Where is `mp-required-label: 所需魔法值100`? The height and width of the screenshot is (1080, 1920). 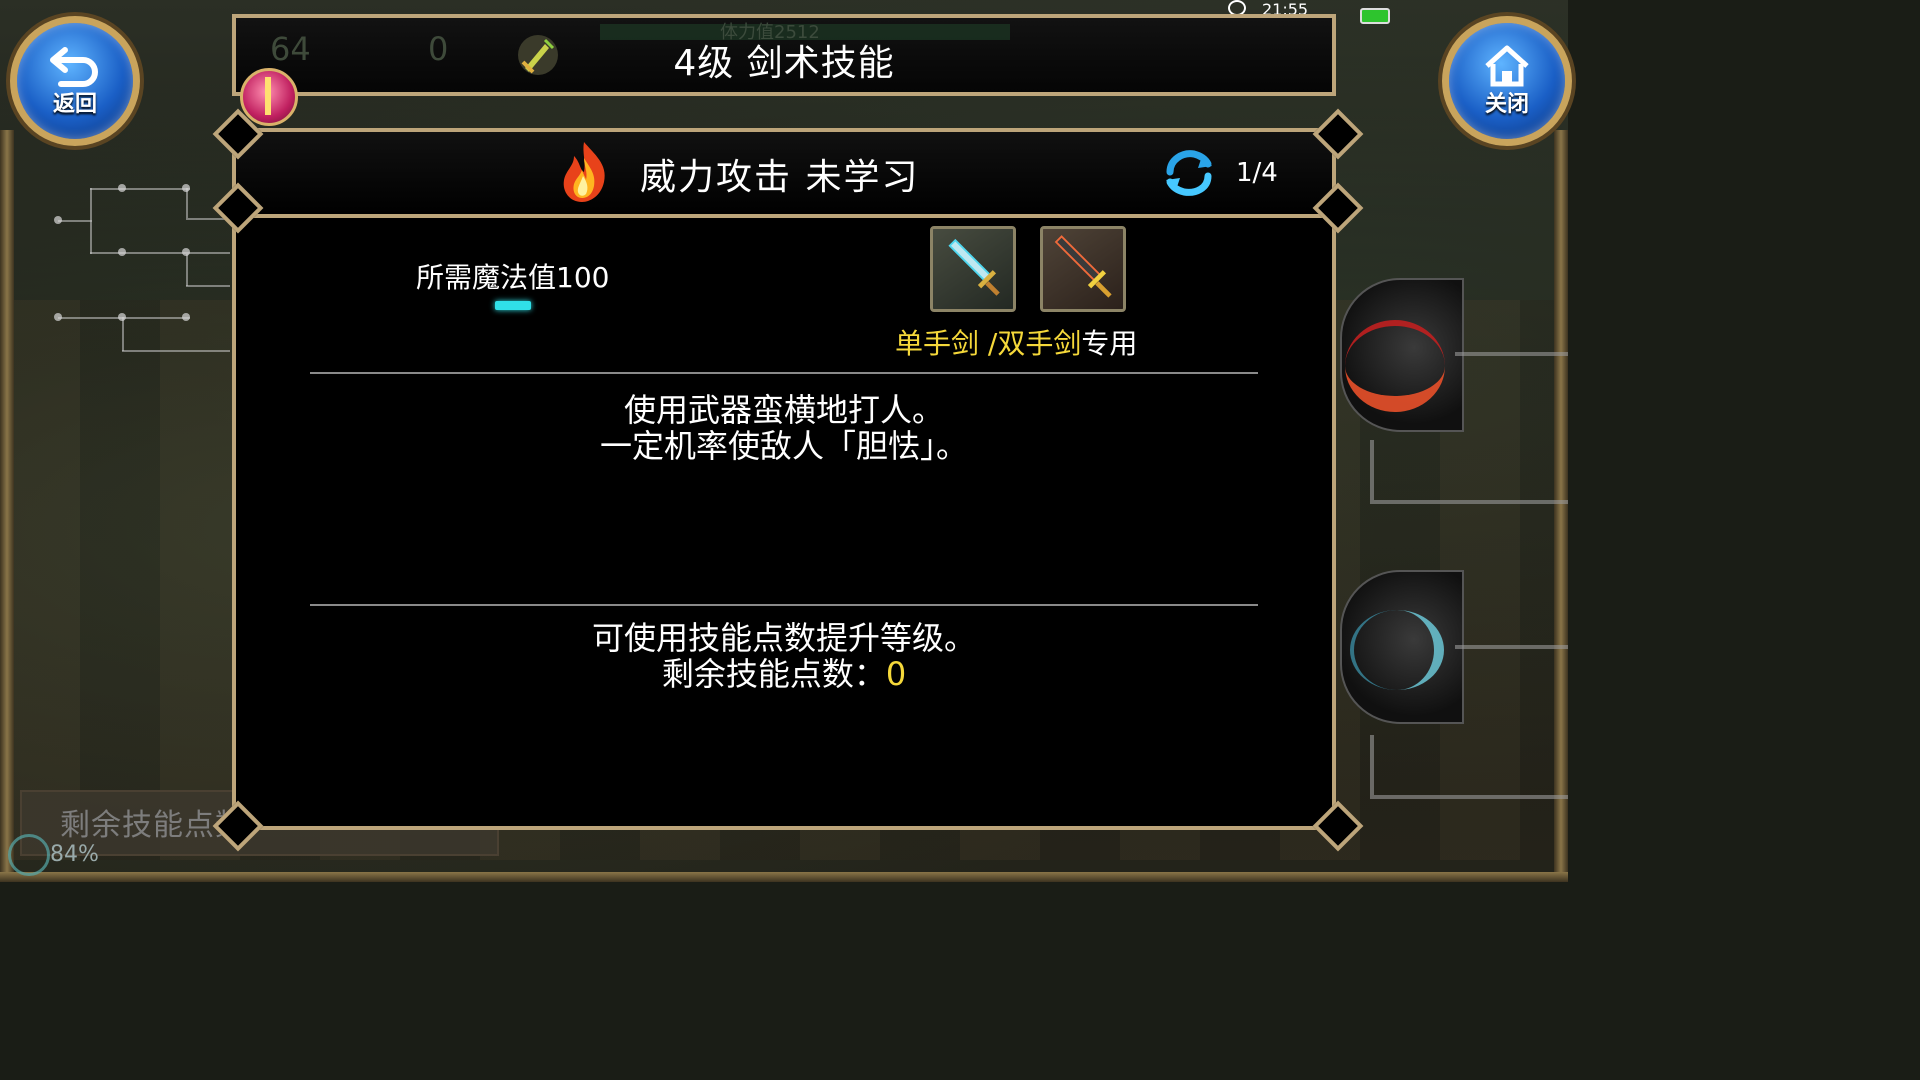
mp-required-label: 所需魔法值100 is located at coordinates (513, 277).